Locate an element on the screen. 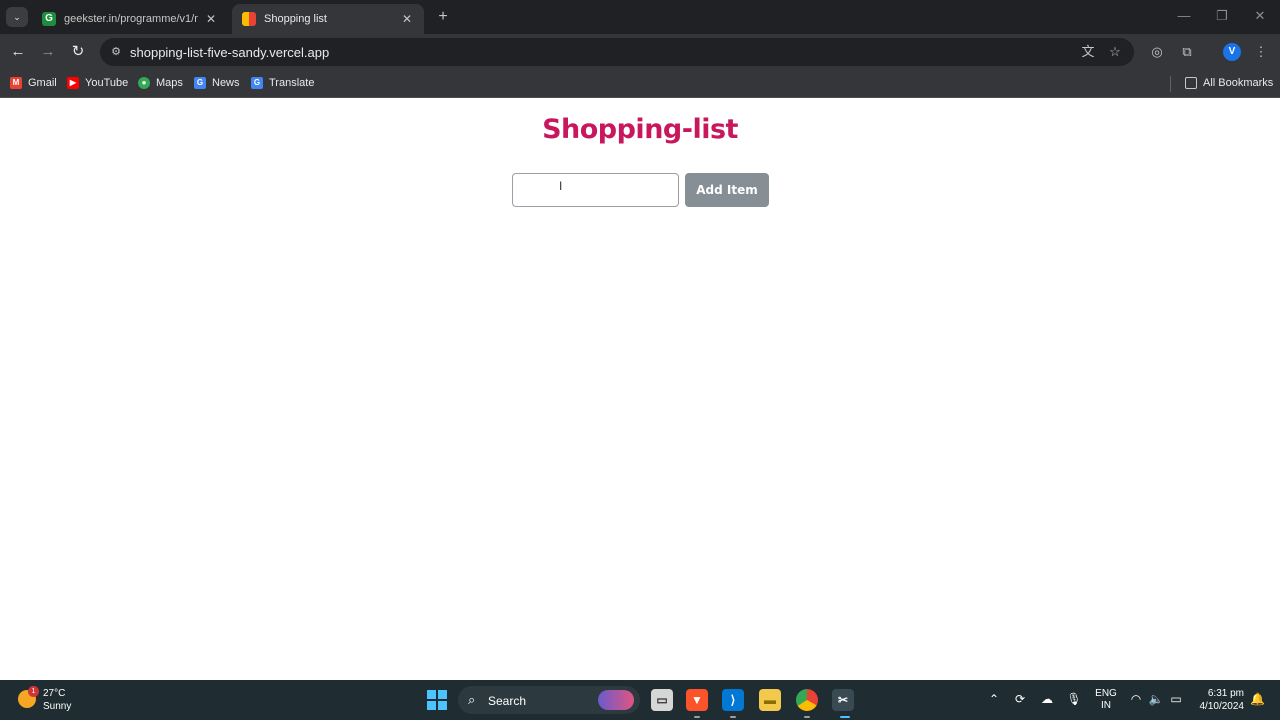 This screenshot has height=720, width=1280. extensions-icon: ⧉ is located at coordinates (1187, 52).